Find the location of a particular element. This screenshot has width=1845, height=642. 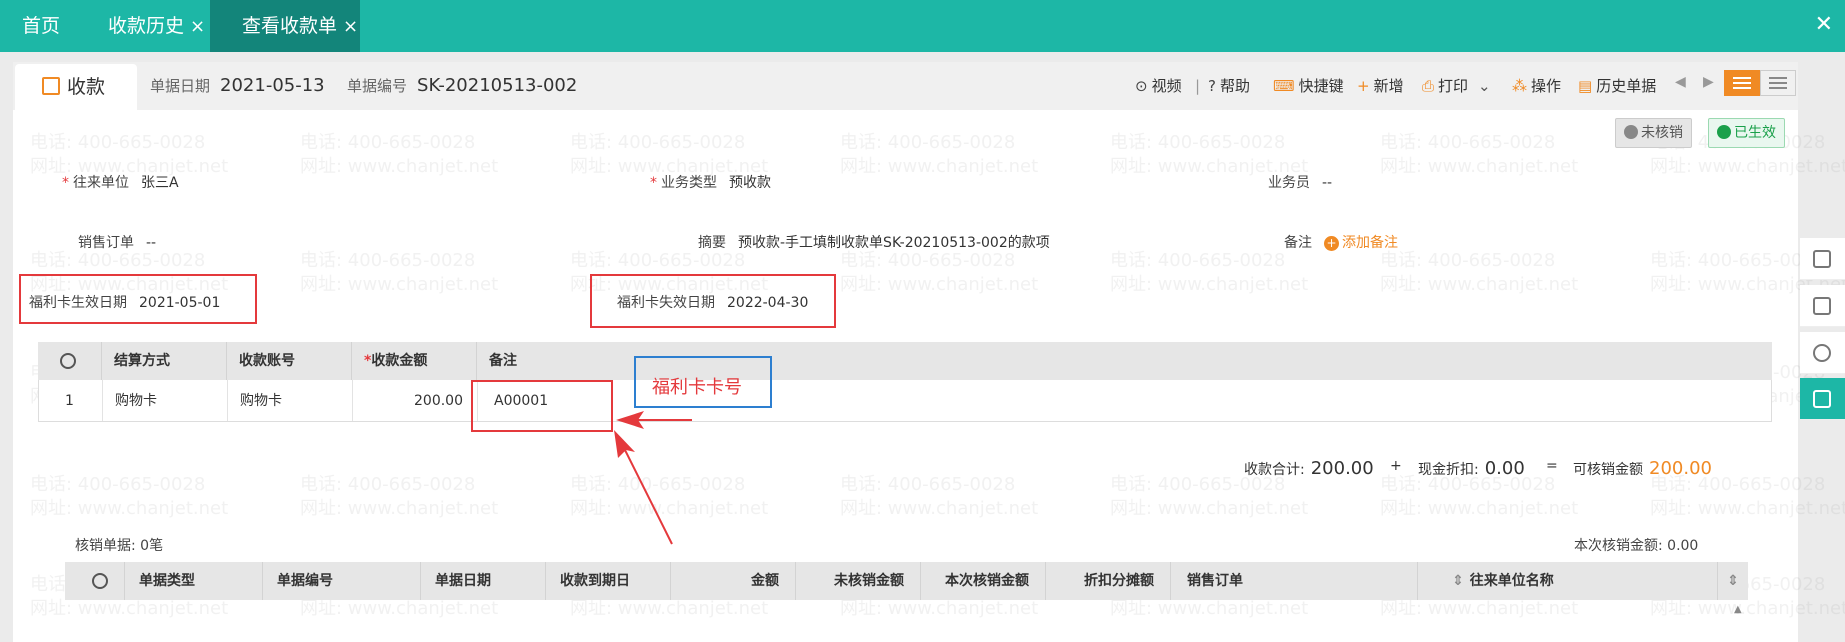

header-doc-date: 单据日期 is located at coordinates (483, 581).